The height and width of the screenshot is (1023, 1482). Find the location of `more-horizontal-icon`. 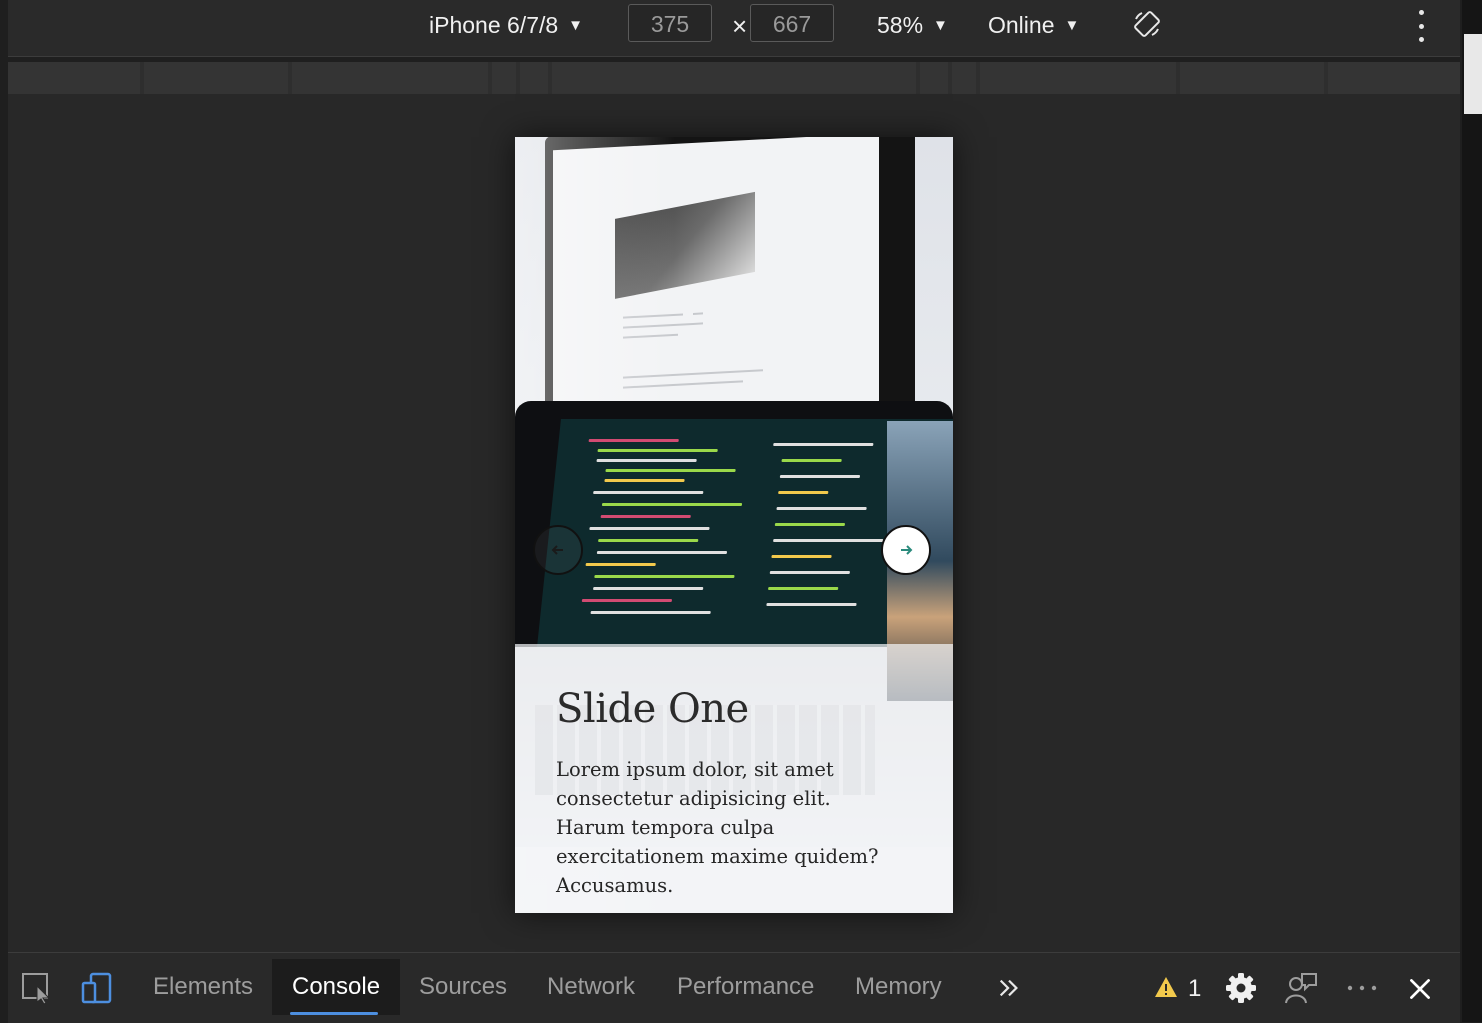

more-horizontal-icon is located at coordinates (1362, 988).